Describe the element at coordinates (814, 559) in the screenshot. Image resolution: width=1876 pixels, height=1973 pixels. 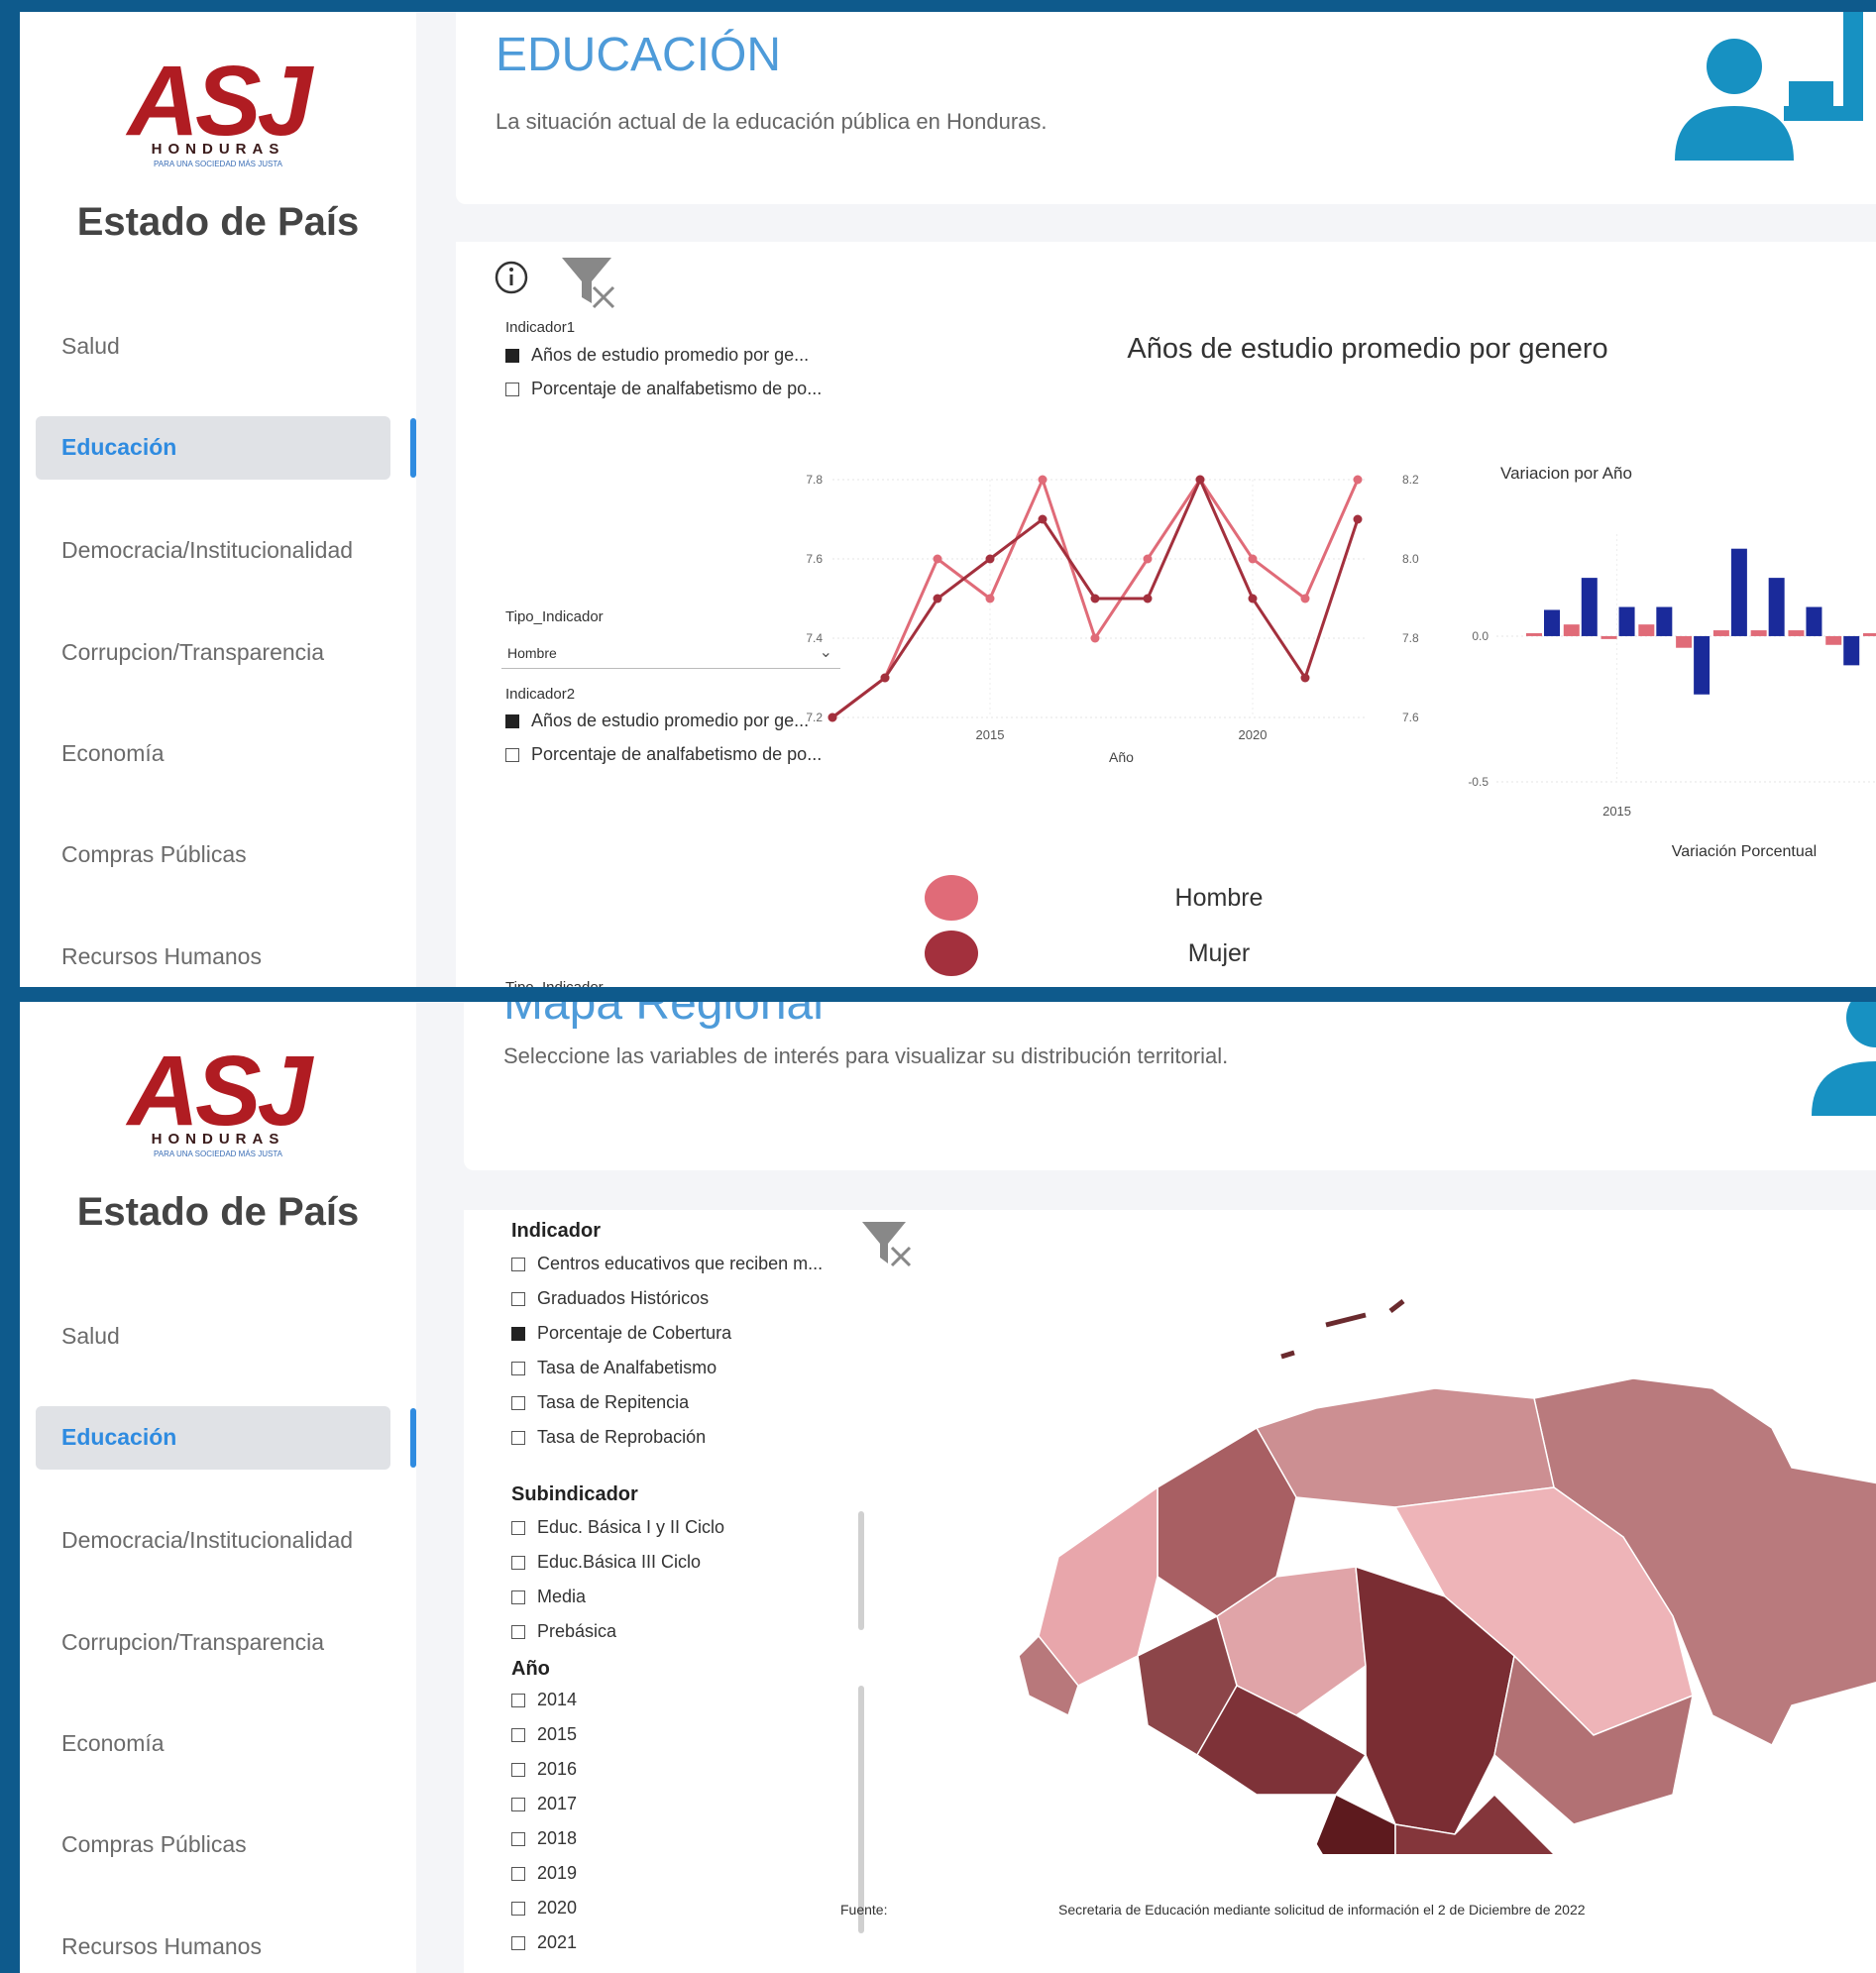
I see `y-tick-left: 7.6` at that location.